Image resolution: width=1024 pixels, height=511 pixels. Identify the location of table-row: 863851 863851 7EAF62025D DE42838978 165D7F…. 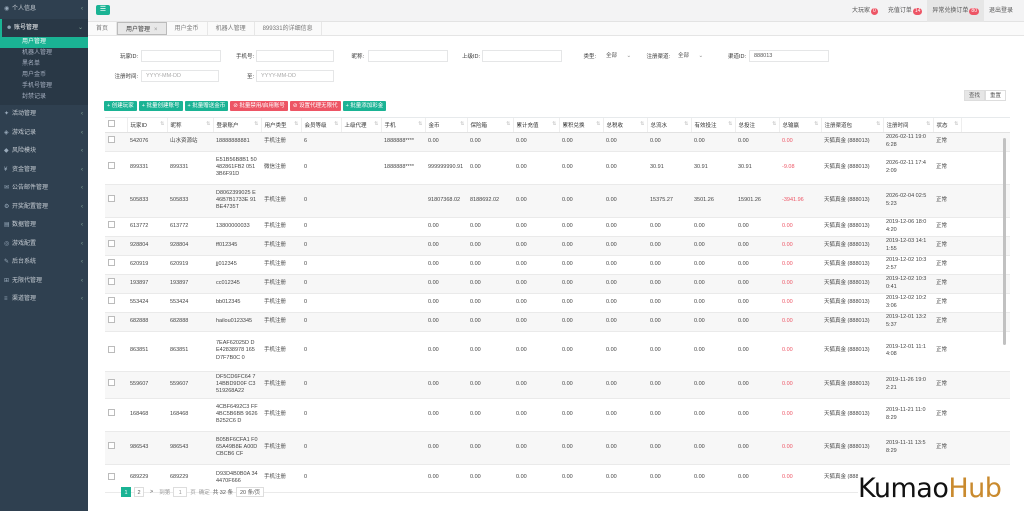
(557, 351).